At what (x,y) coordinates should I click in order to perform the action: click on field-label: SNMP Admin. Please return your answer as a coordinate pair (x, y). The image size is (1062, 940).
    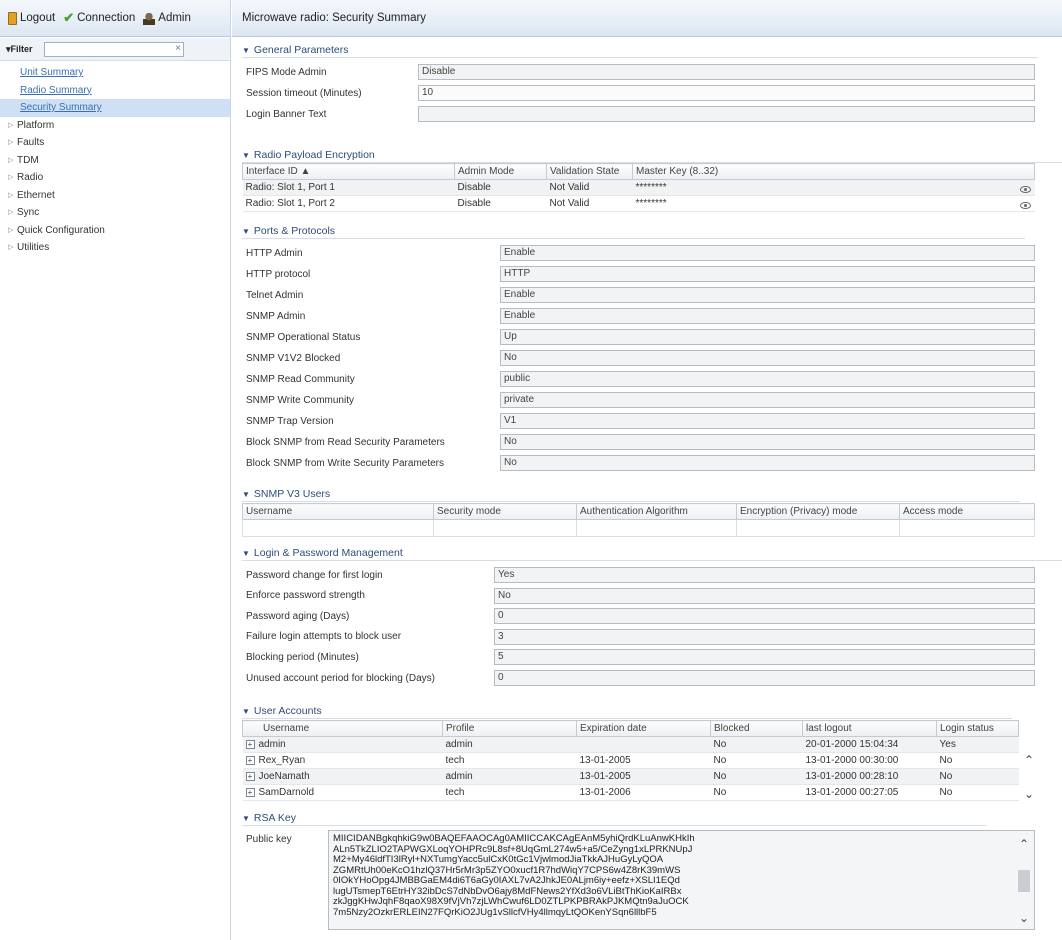
    Looking at the image, I should click on (276, 316).